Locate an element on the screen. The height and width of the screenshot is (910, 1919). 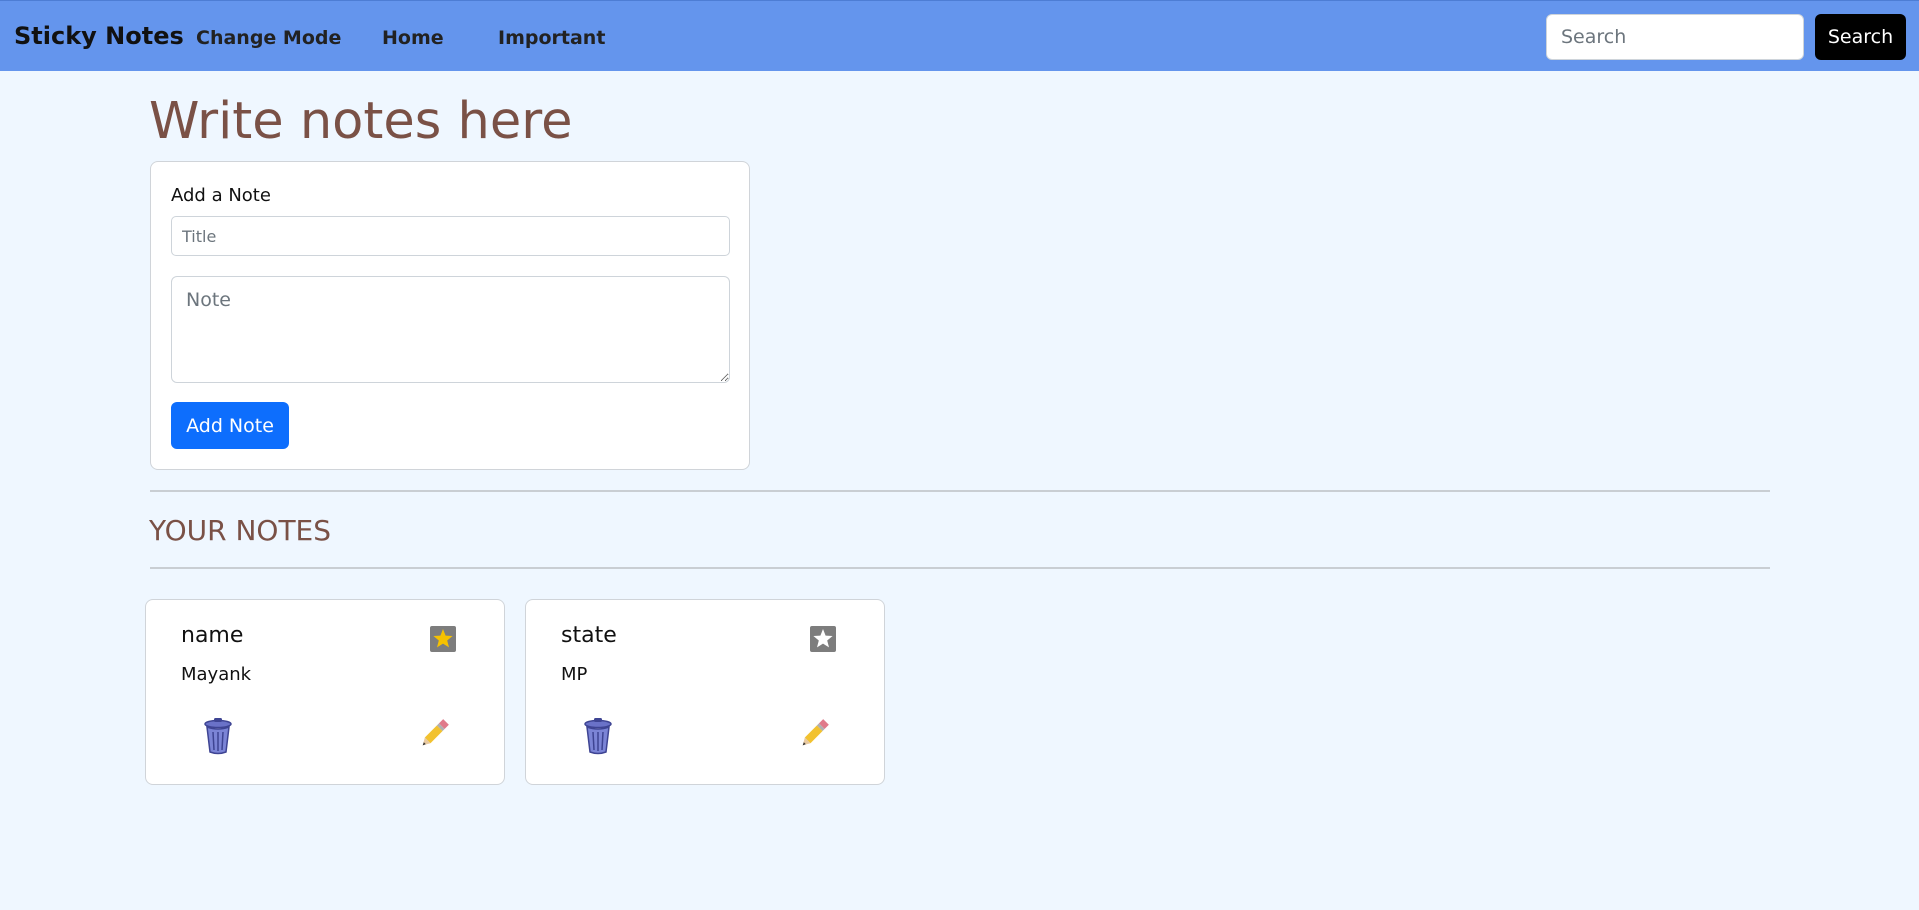
add-note-button: Add Note is located at coordinates (230, 425).